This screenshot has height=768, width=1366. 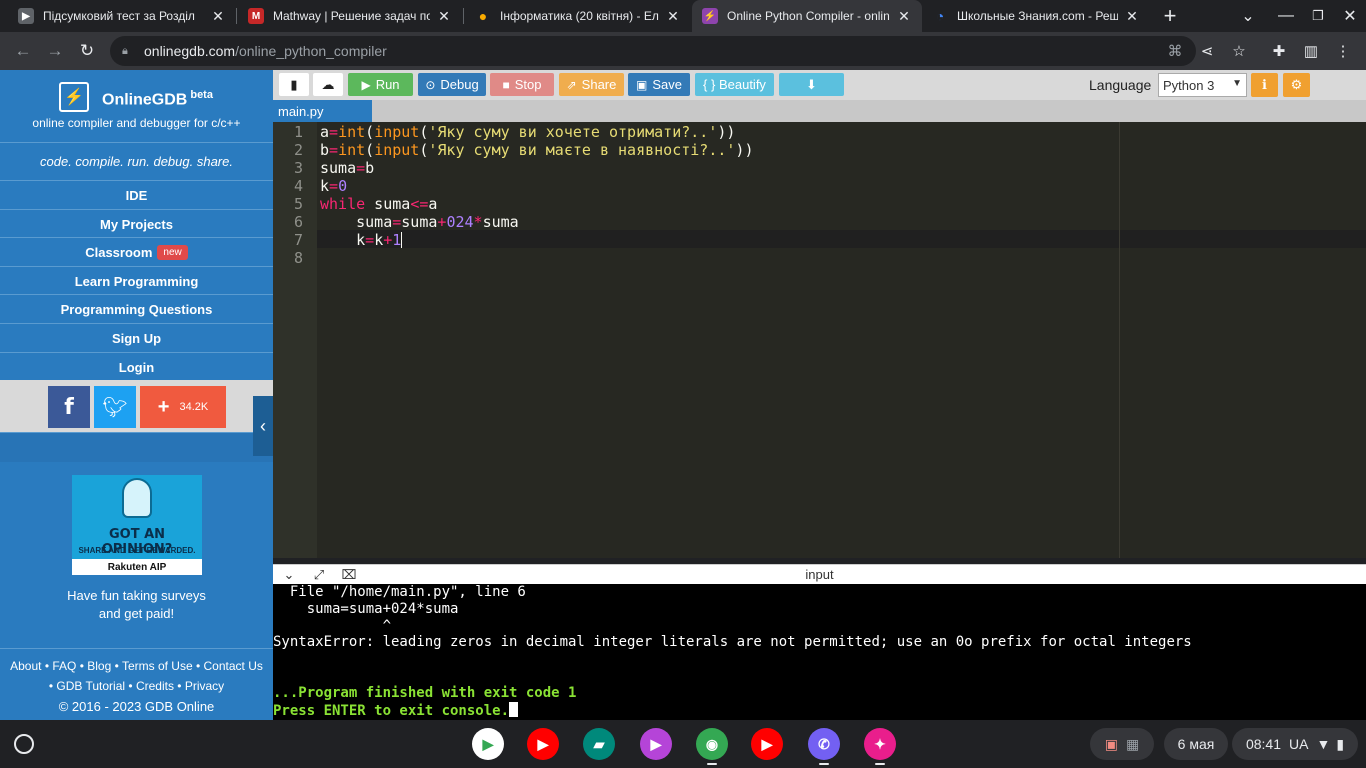 I want to click on collapse-sidebar-icon: ‹, so click(x=263, y=426).